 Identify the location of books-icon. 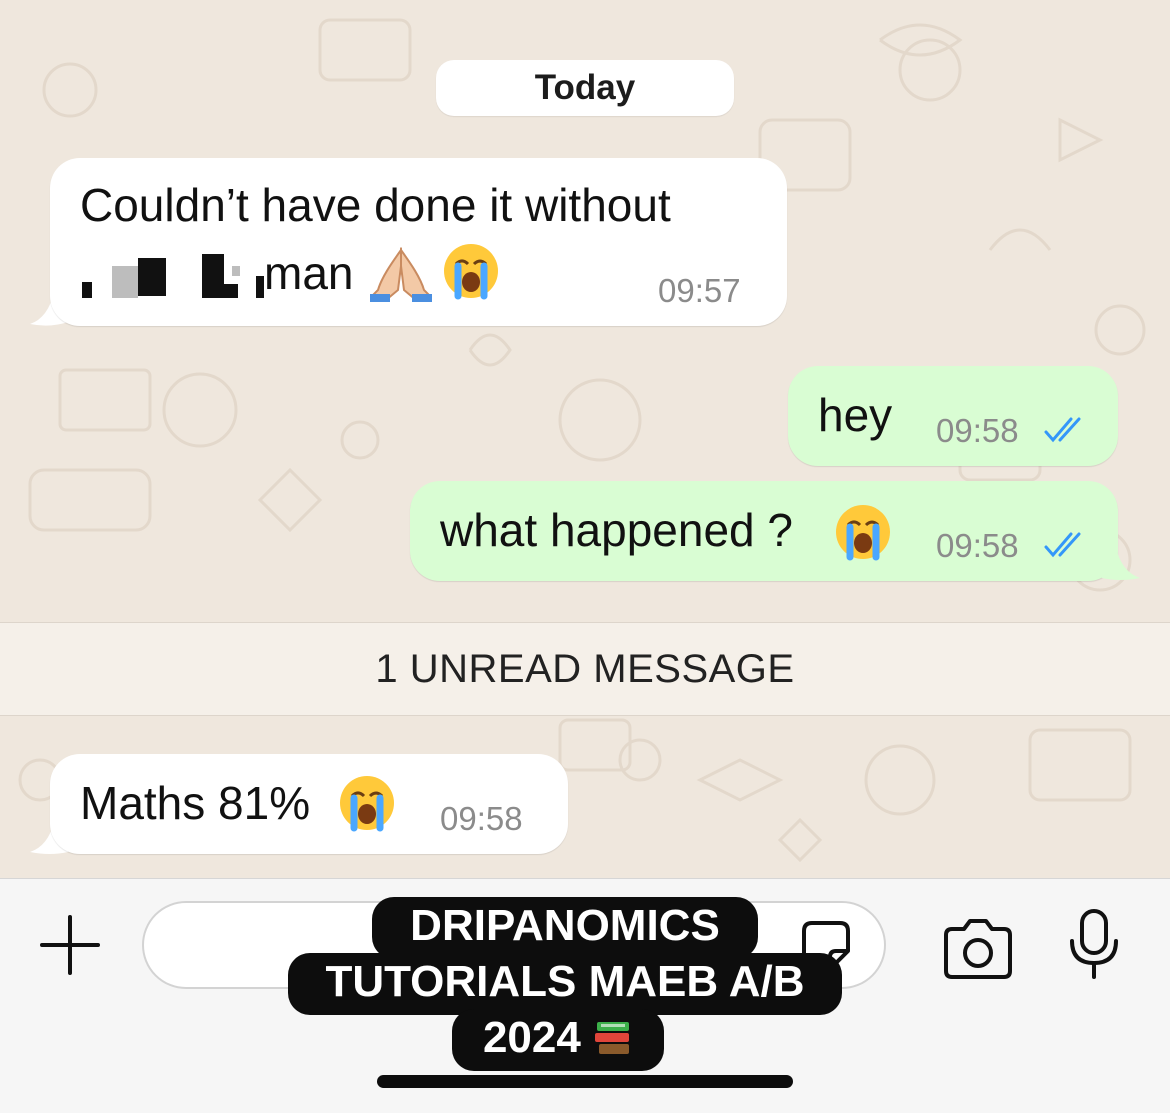
(612, 1038).